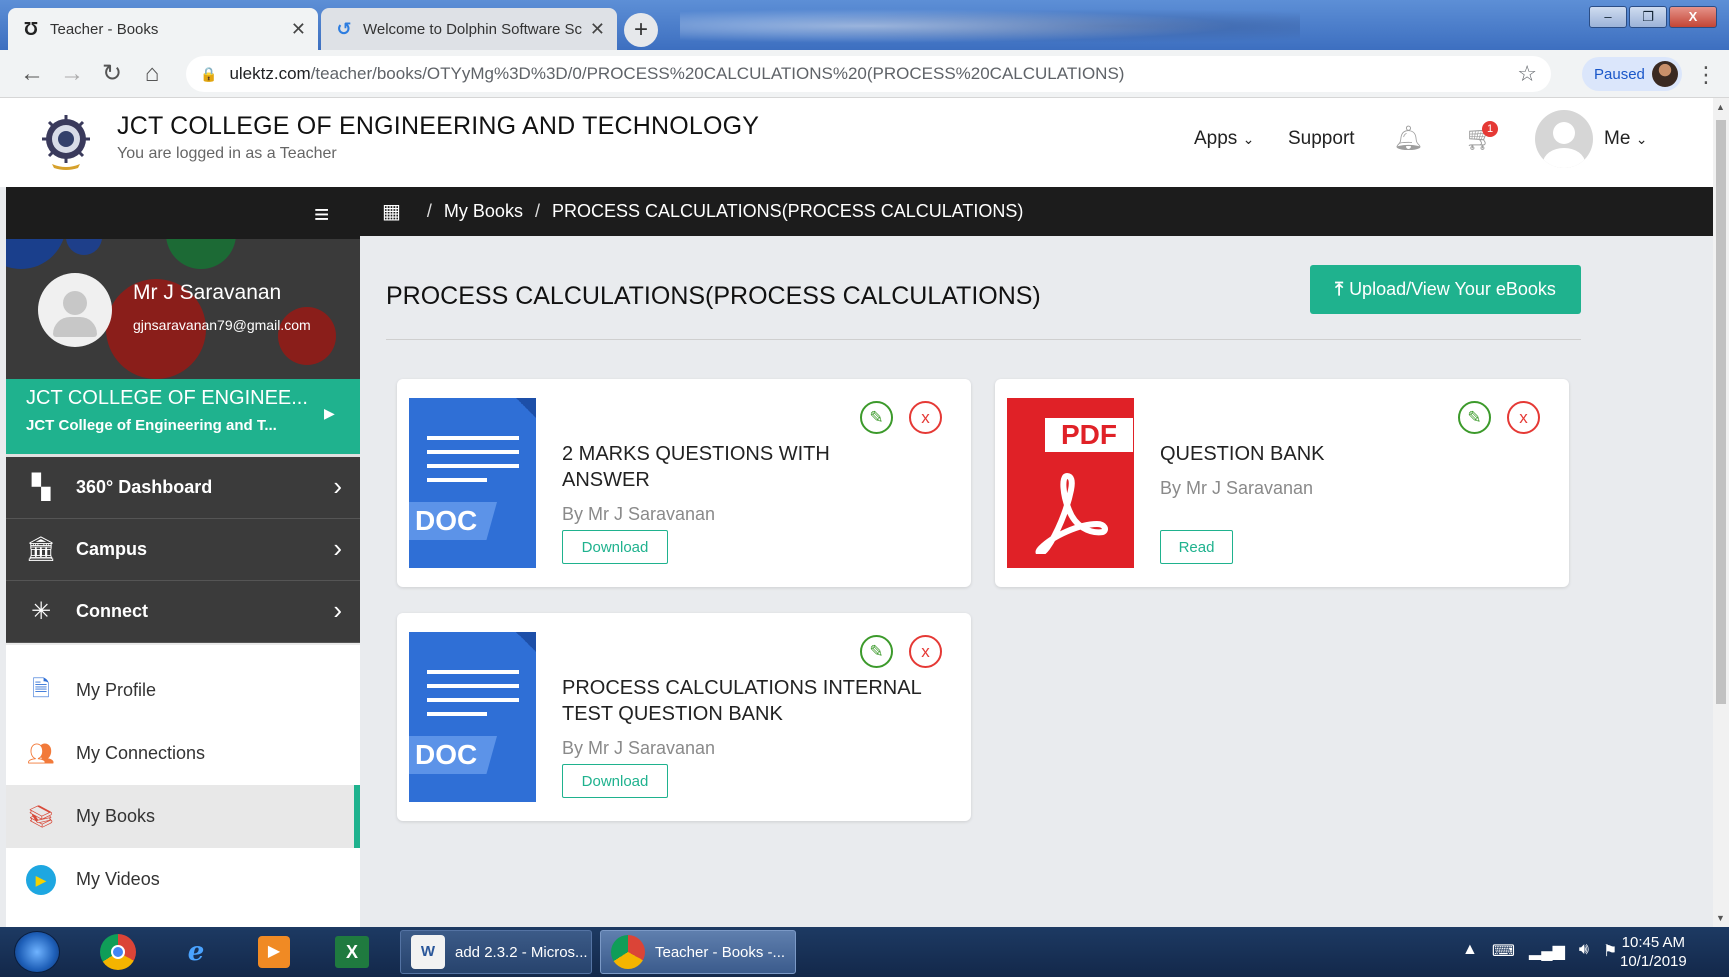  What do you see at coordinates (183, 879) in the screenshot?
I see `sidebar-item-my-videos: ▶ My Videos` at bounding box center [183, 879].